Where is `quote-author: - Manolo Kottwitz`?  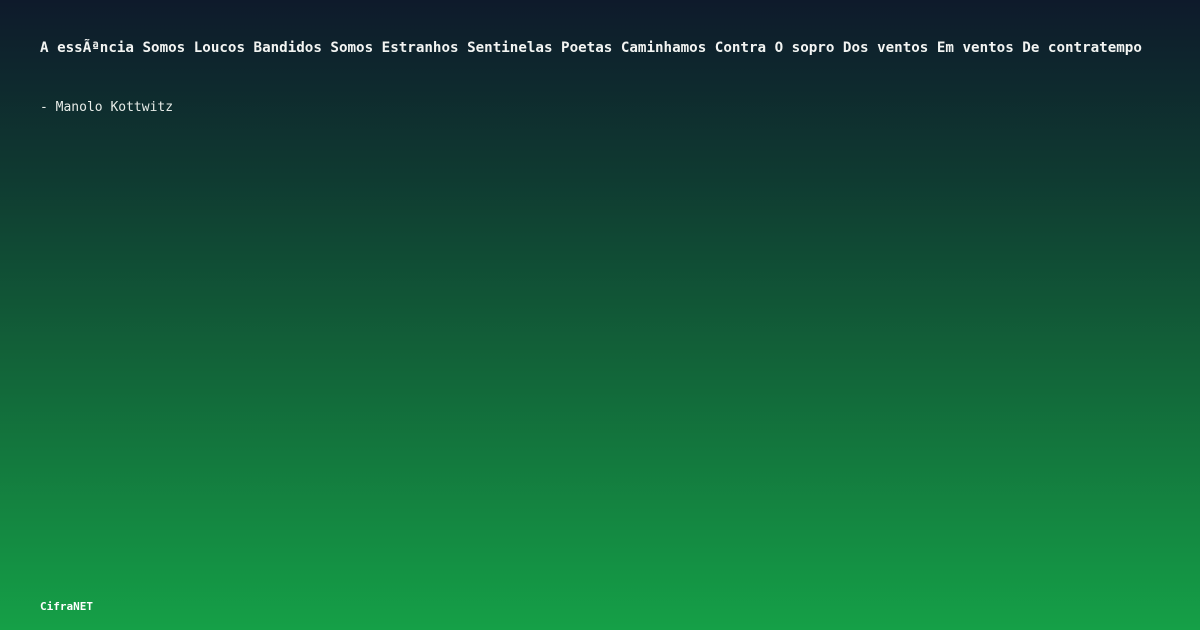 quote-author: - Manolo Kottwitz is located at coordinates (107, 107).